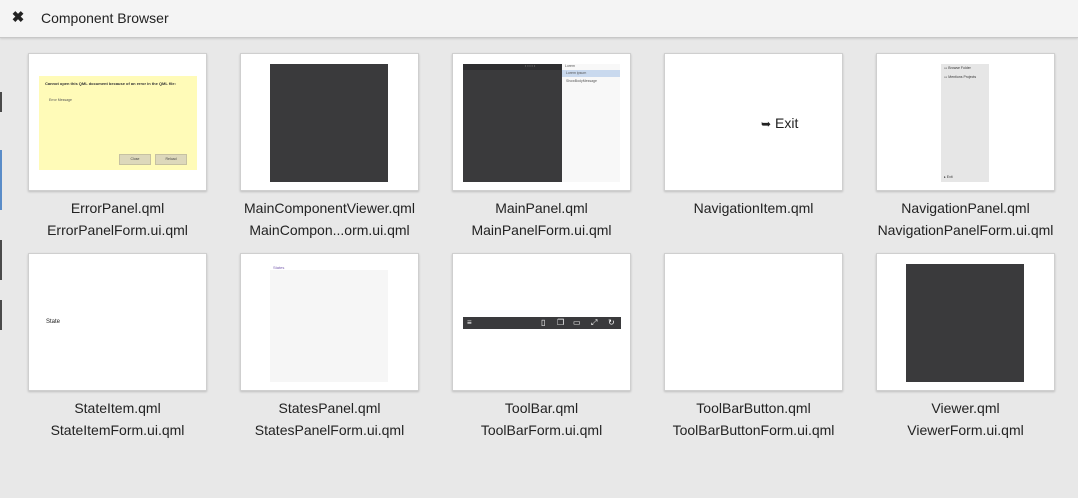 The height and width of the screenshot is (498, 1078). I want to click on exit-icon: ➥, so click(766, 124).